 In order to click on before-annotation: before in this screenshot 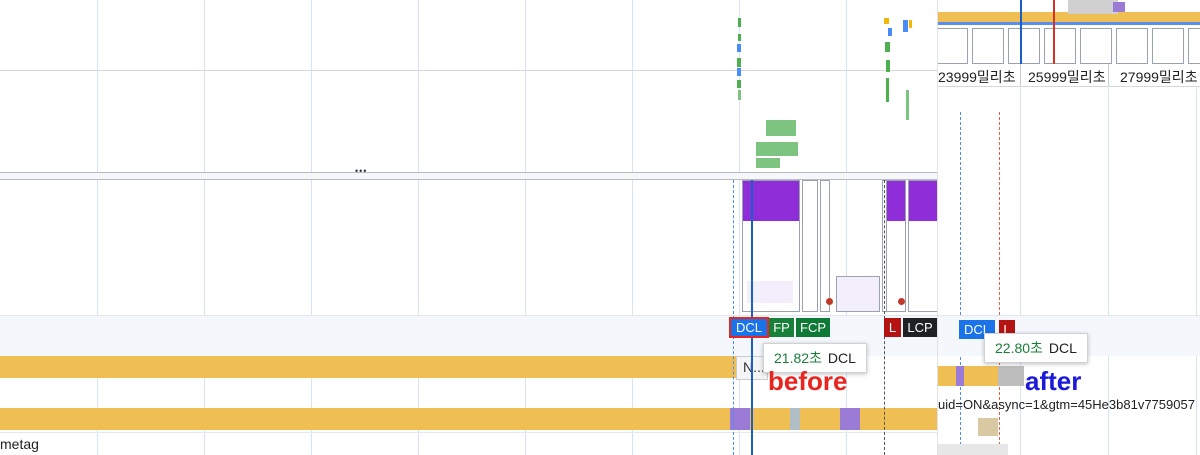, I will do `click(808, 381)`.